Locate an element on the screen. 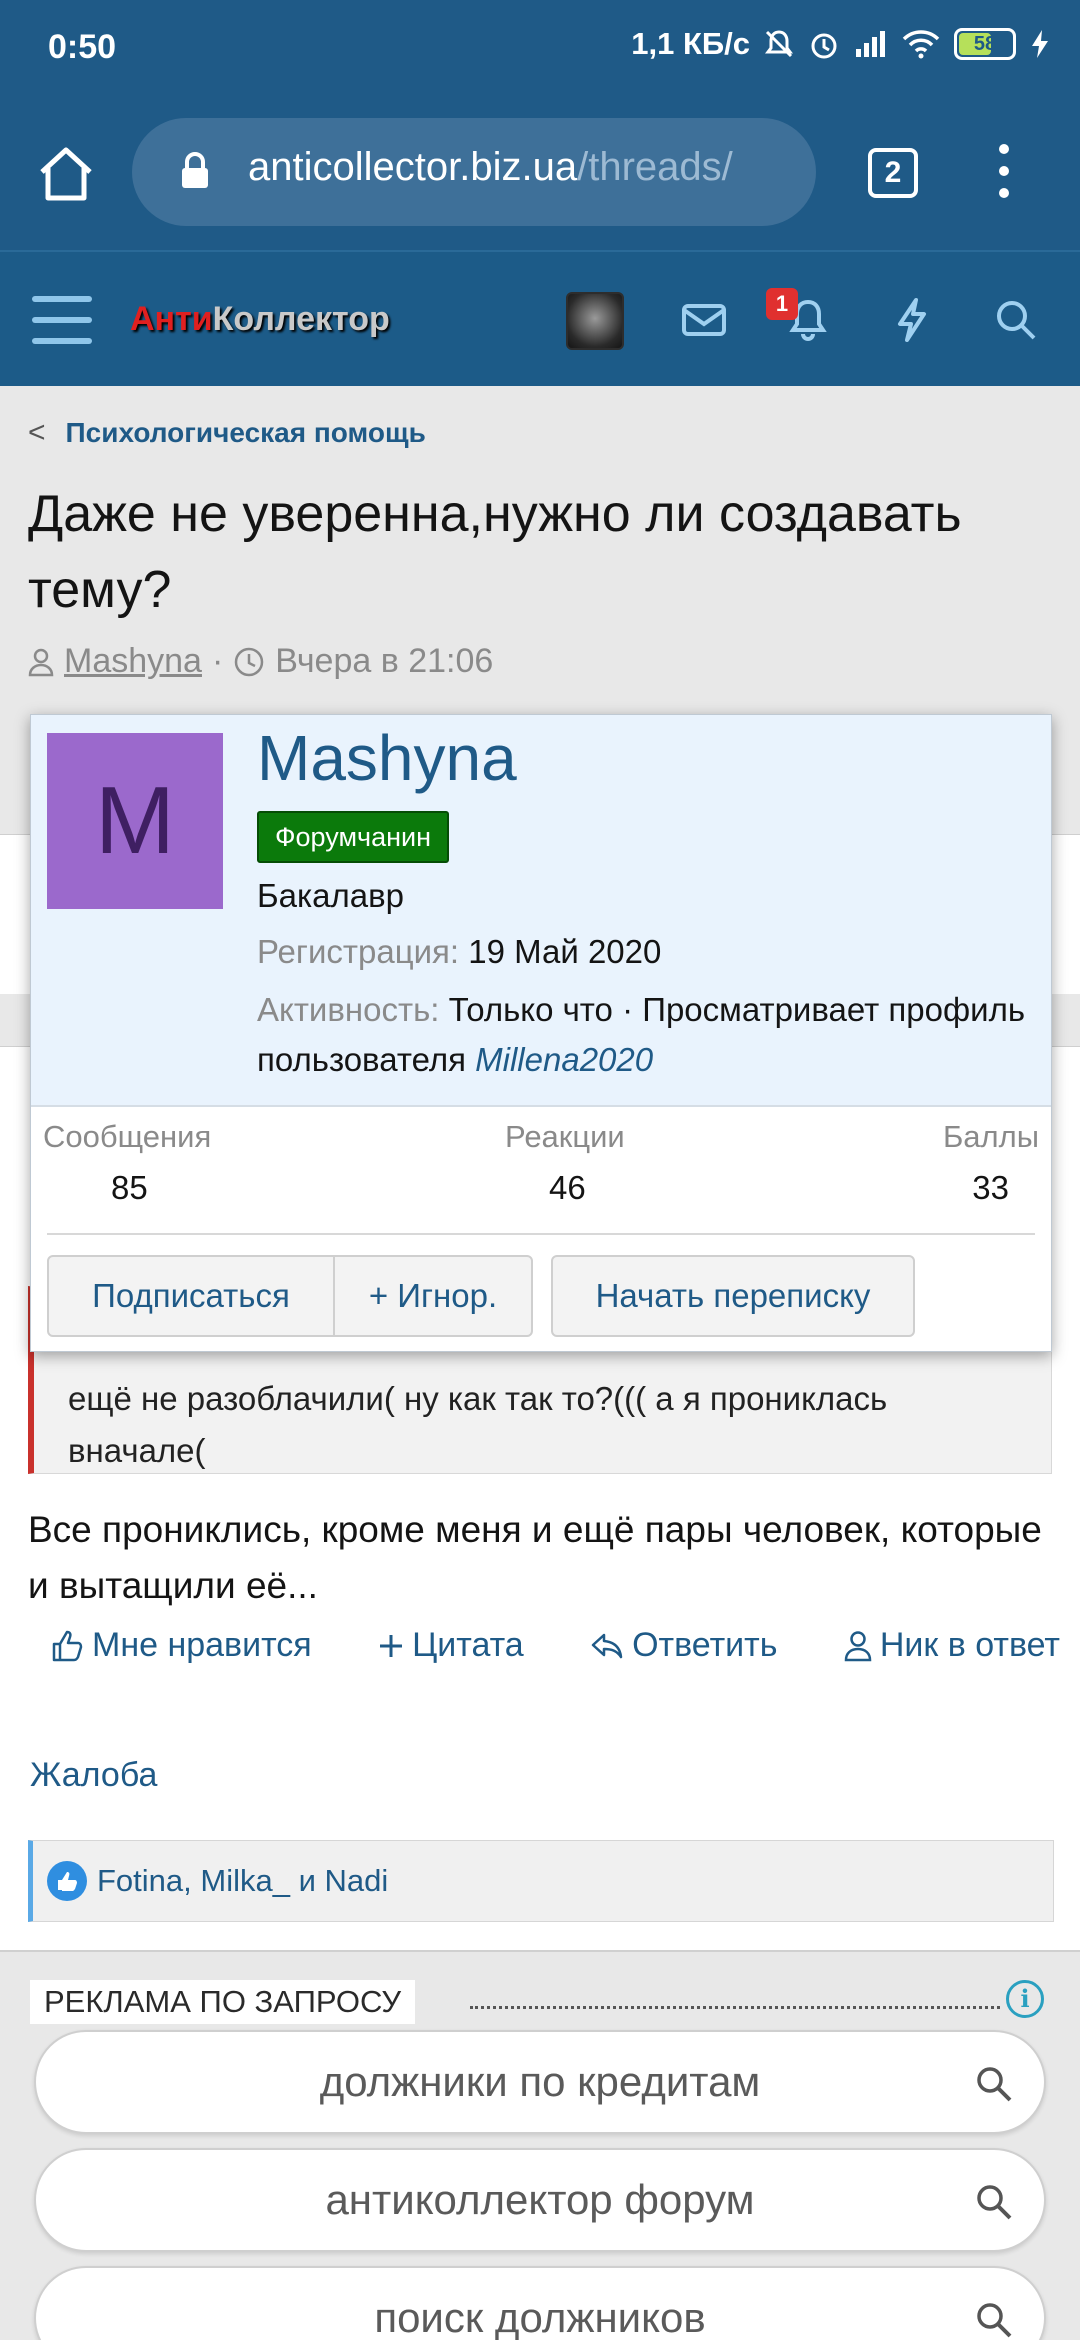 The height and width of the screenshot is (2340, 1080). quote-button: Цитата is located at coordinates (451, 1645).